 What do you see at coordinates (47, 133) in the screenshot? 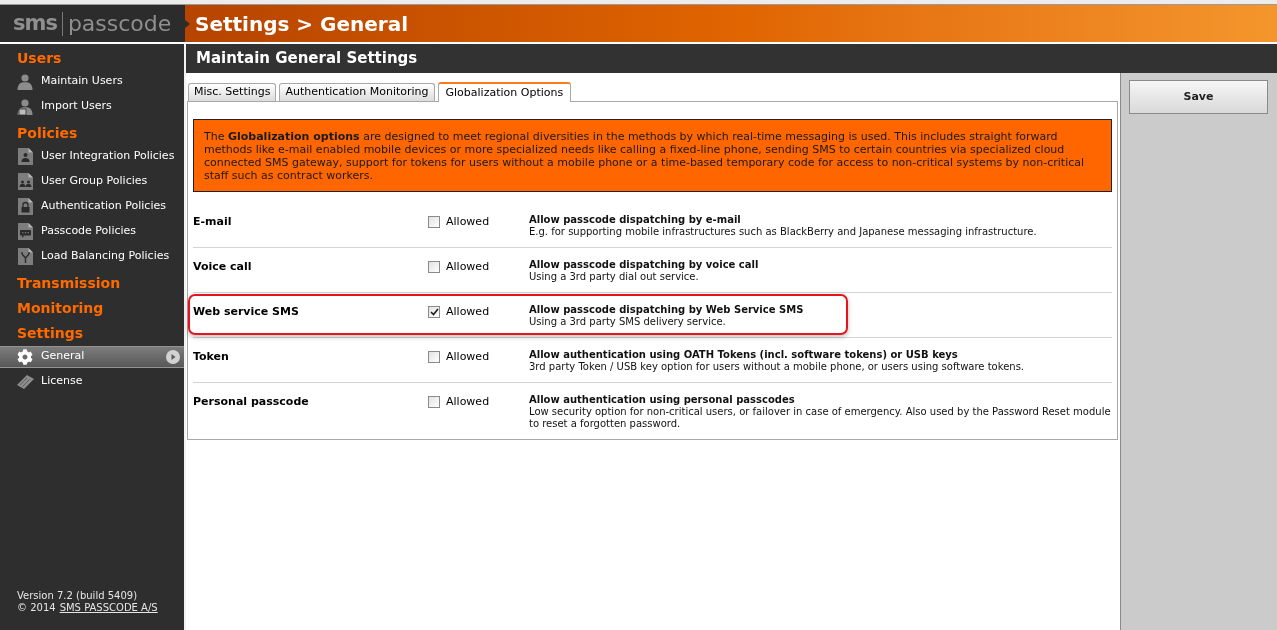
I see `sidebar-section-heading: Policies` at bounding box center [47, 133].